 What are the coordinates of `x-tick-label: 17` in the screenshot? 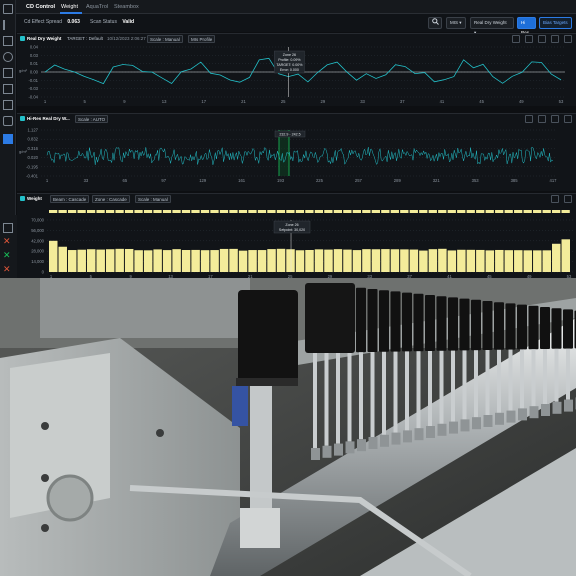 It's located at (203, 101).